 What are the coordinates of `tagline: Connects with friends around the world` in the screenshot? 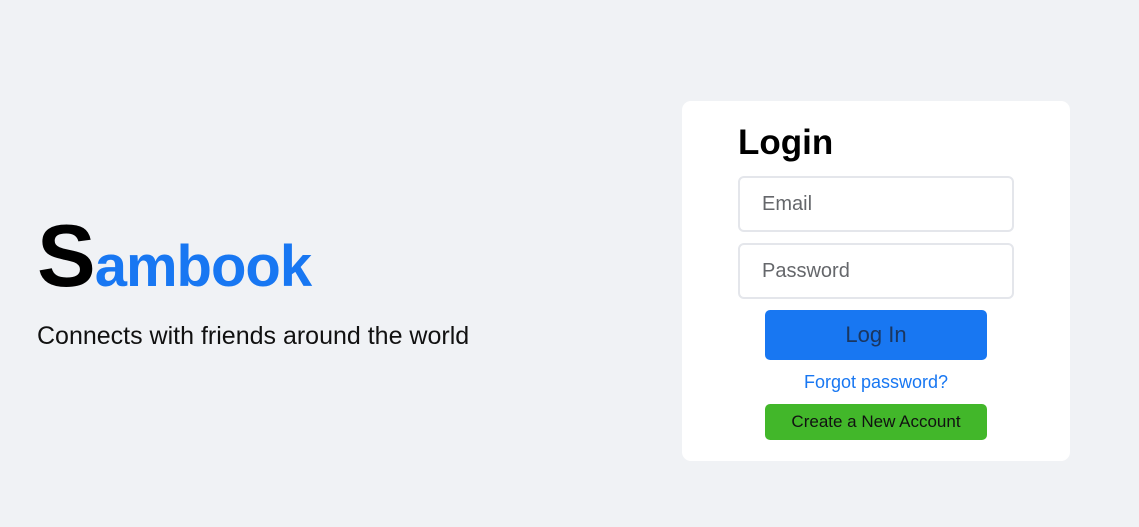 It's located at (253, 336).